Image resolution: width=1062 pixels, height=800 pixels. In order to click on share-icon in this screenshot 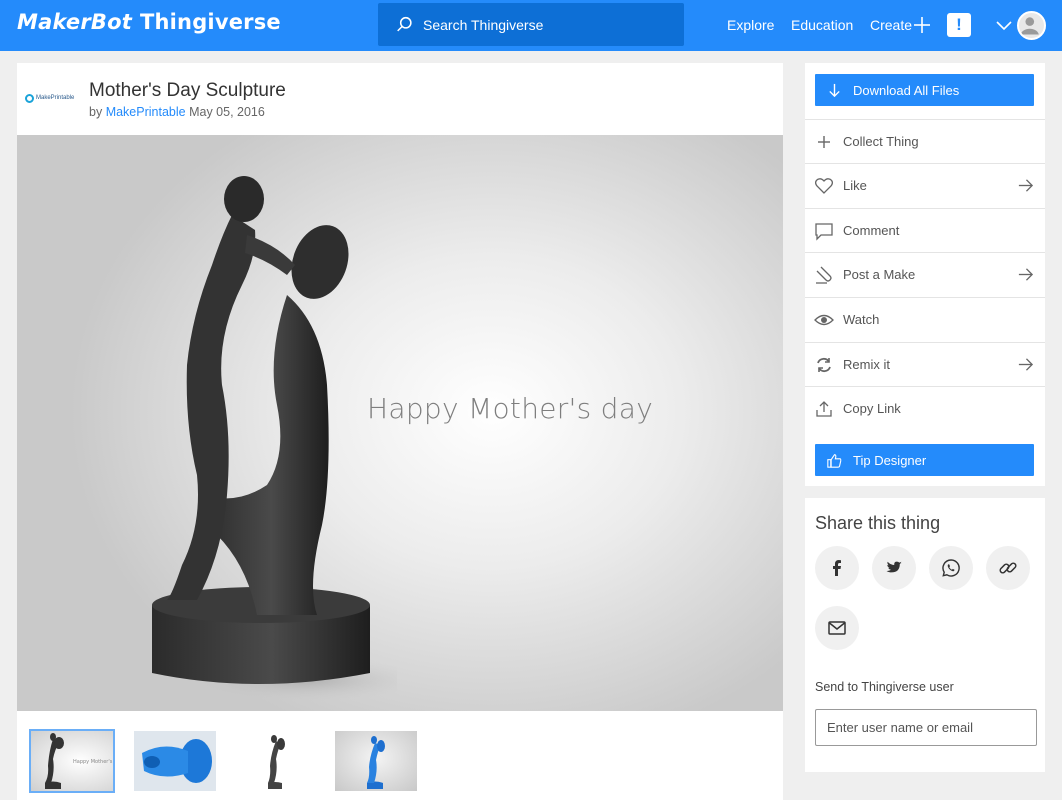, I will do `click(824, 408)`.